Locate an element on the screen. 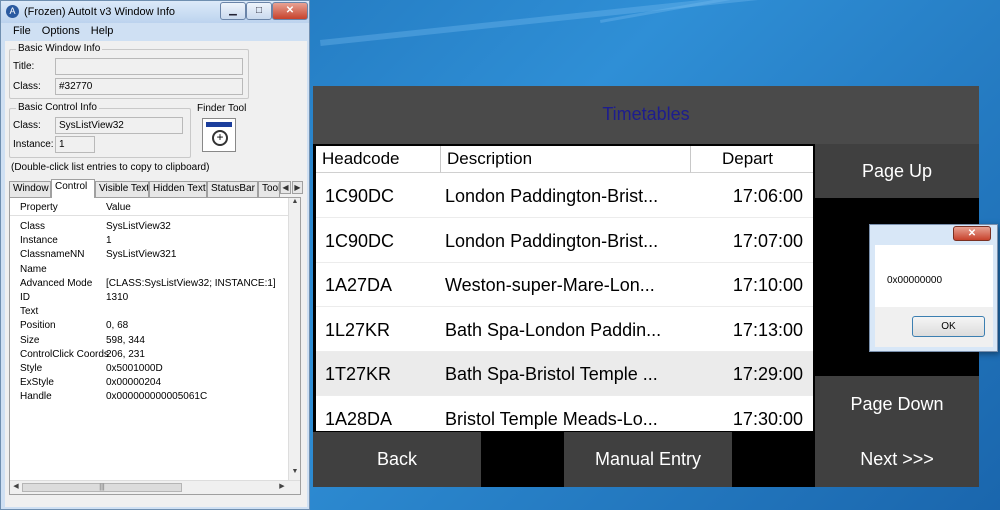 The width and height of the screenshot is (1000, 510). property-name: Handle is located at coordinates (36, 397).